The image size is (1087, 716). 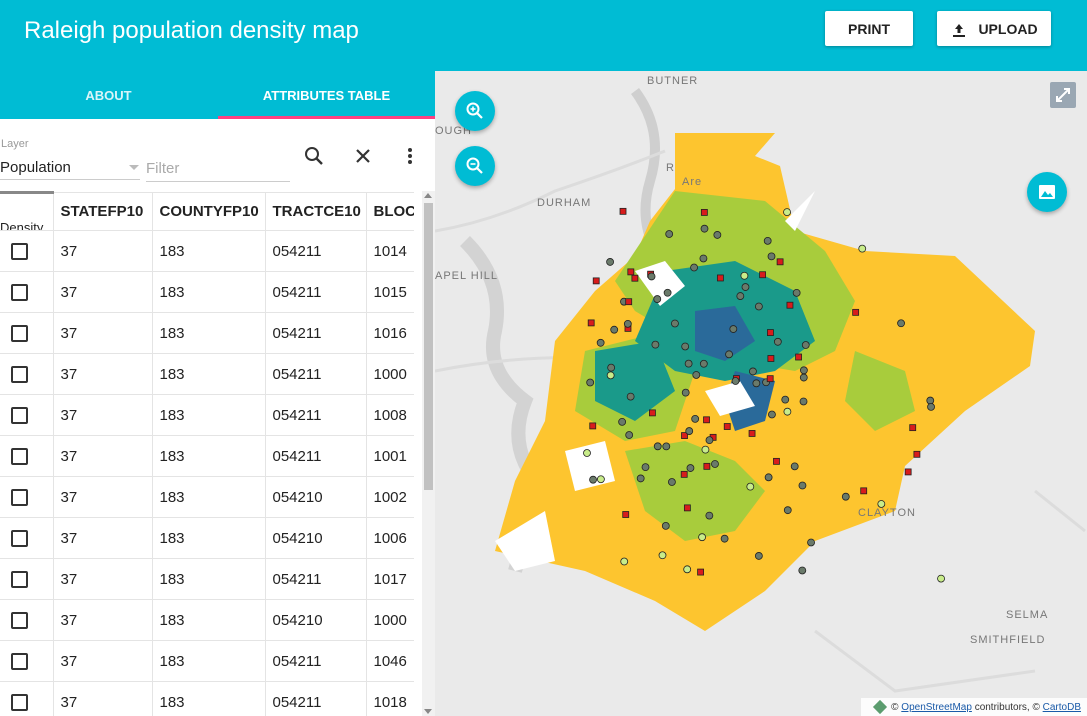 I want to click on table-row: 37 183 054211 1000, so click(x=207, y=374).